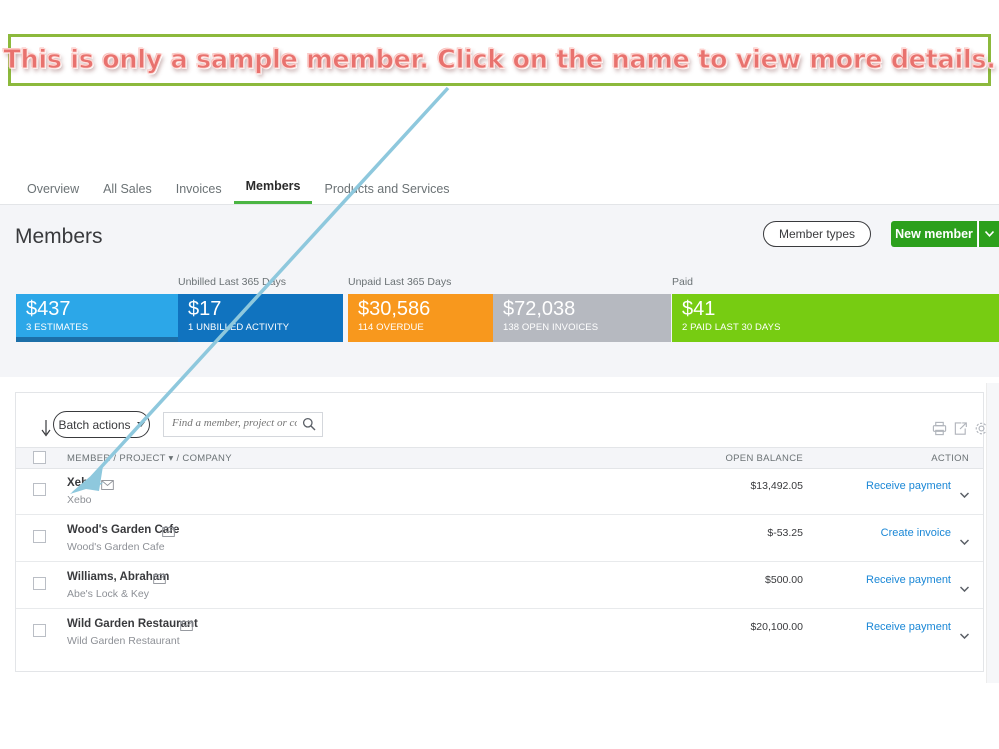 Image resolution: width=999 pixels, height=749 pixels. What do you see at coordinates (149, 458) in the screenshot?
I see `column-header-member: MEMBER / PROJECT ▾ / COMPANY` at bounding box center [149, 458].